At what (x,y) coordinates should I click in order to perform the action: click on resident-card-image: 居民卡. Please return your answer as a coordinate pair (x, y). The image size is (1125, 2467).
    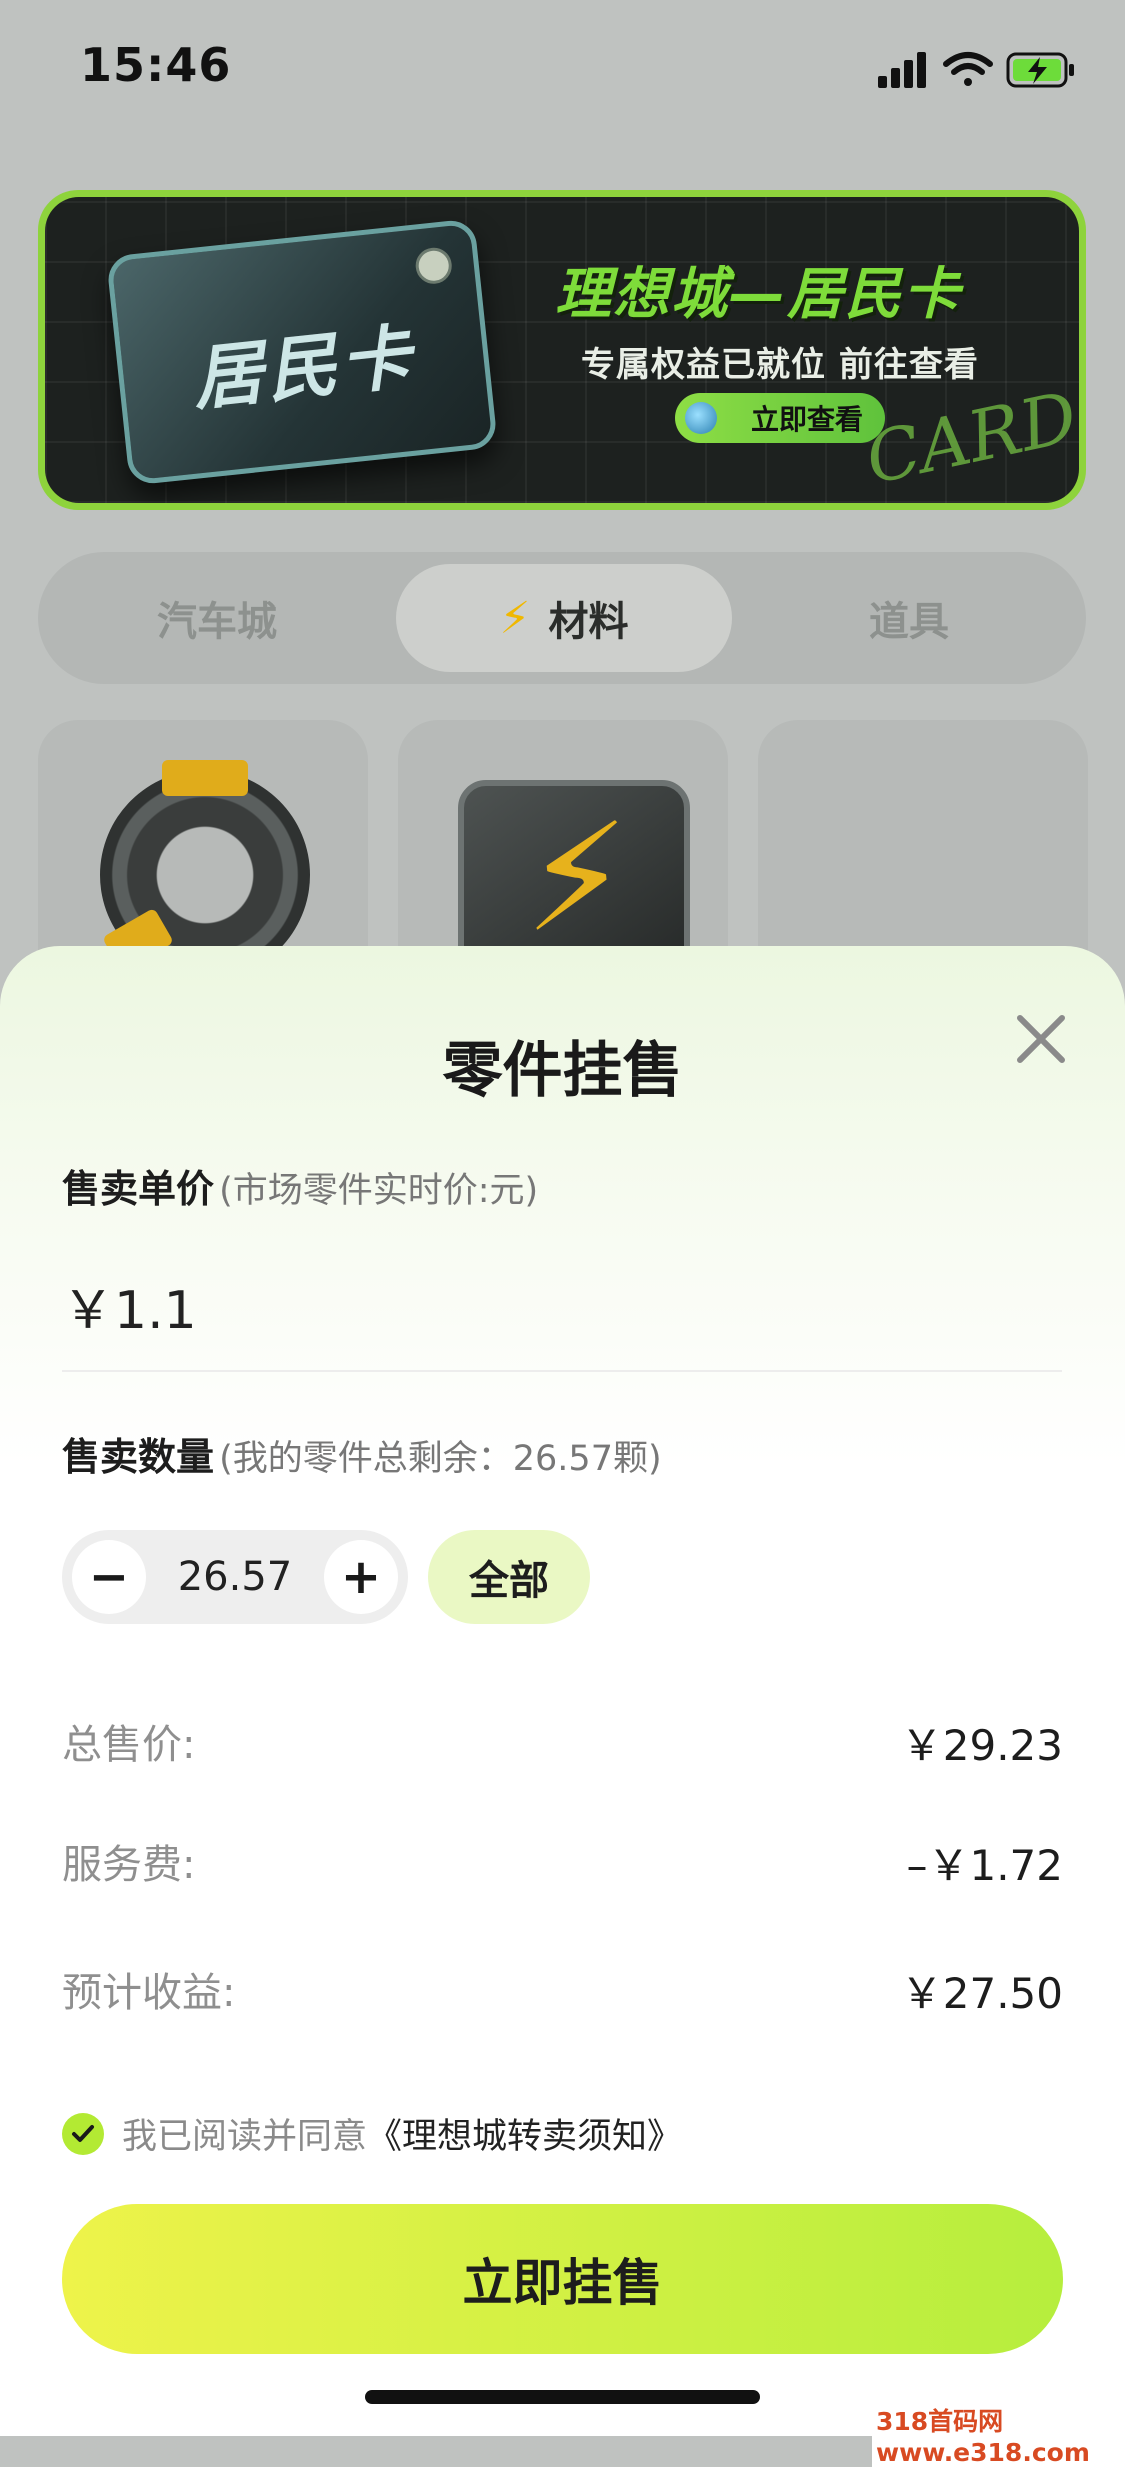
    Looking at the image, I should click on (302, 352).